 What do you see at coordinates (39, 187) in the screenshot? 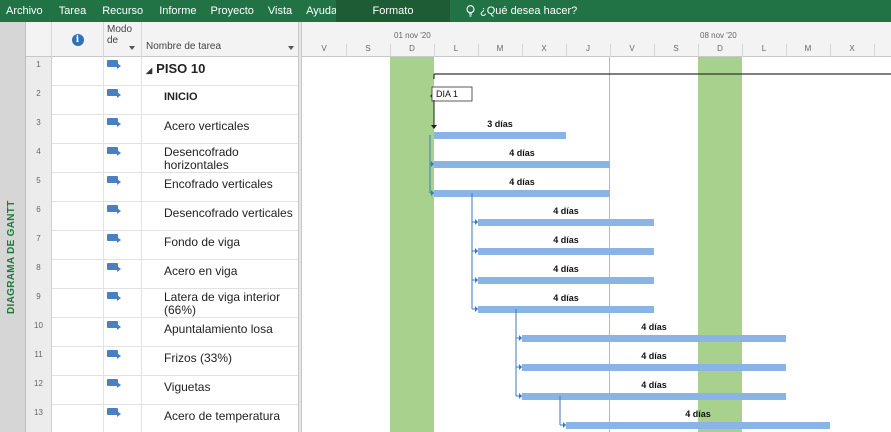
I see `row-number: 5` at bounding box center [39, 187].